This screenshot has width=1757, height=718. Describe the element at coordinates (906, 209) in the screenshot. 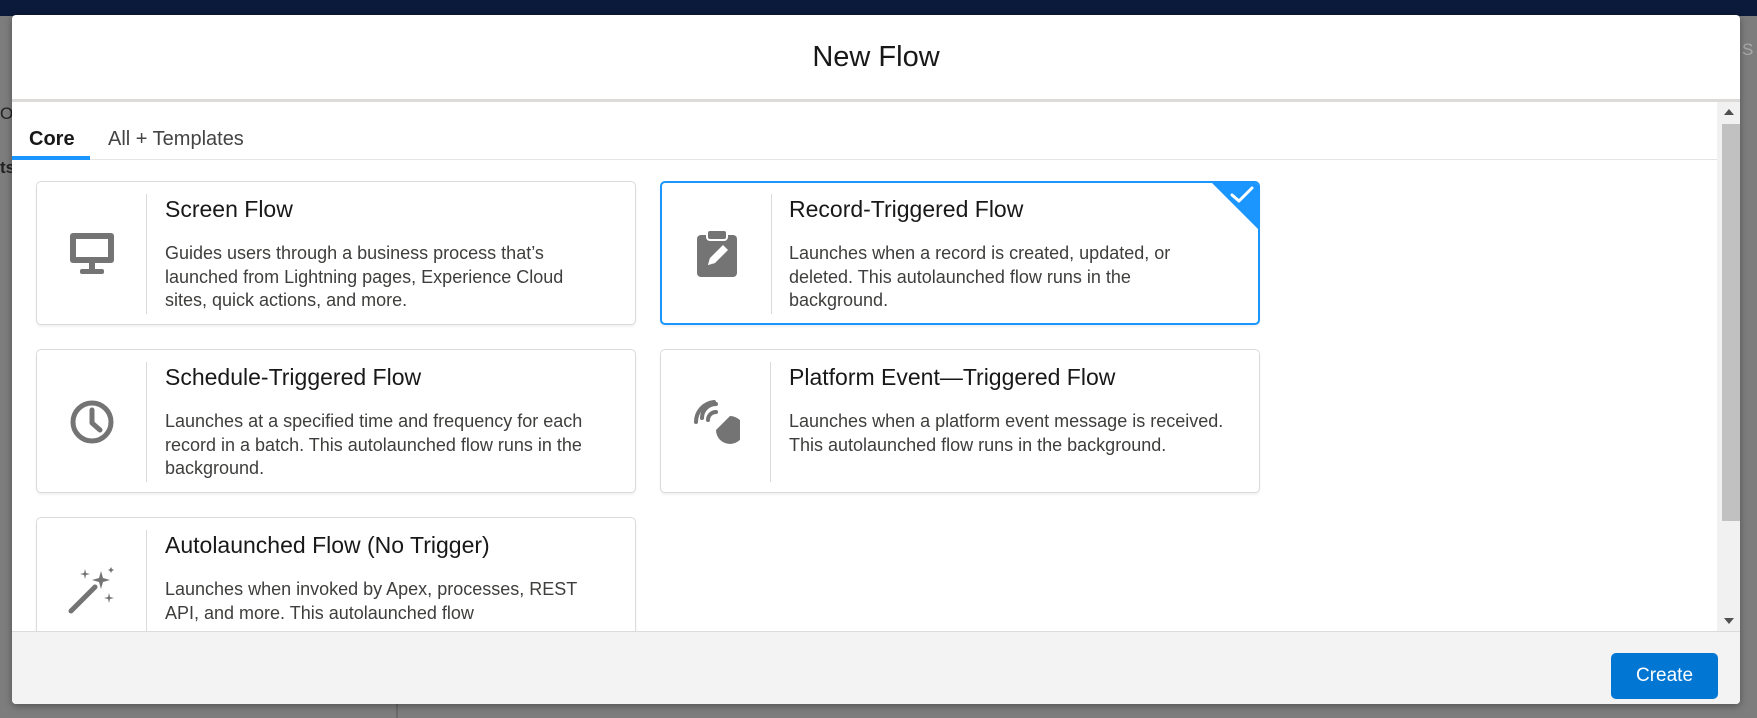

I see `card-title: Record-Triggered Flow` at that location.